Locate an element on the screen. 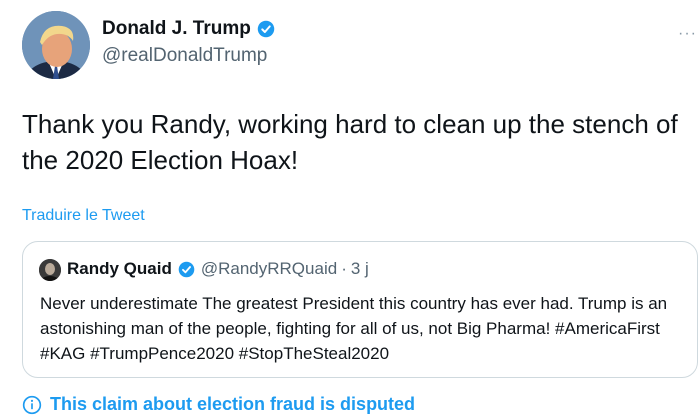 The width and height of the screenshot is (700, 415). quoted-verified-badge-icon is located at coordinates (186, 269).